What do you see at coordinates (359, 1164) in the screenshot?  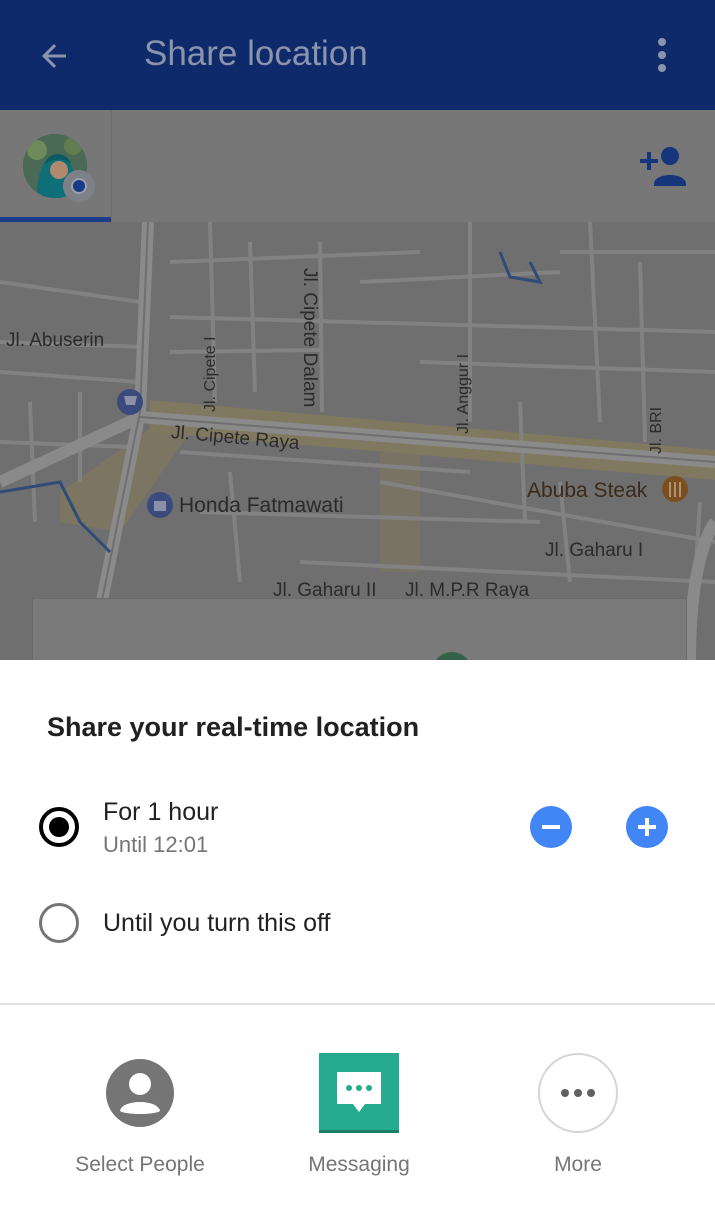 I see `share-target-label: Messaging` at bounding box center [359, 1164].